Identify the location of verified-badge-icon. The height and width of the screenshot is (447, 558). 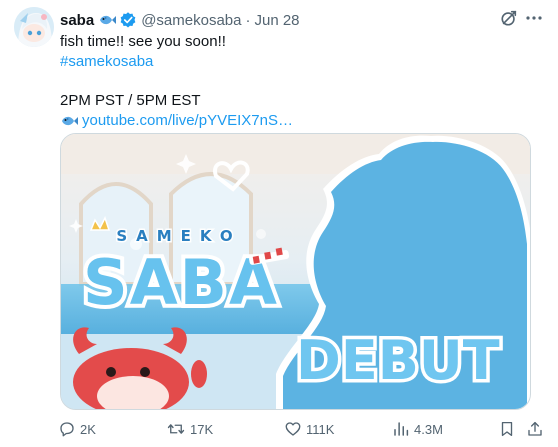
(128, 20).